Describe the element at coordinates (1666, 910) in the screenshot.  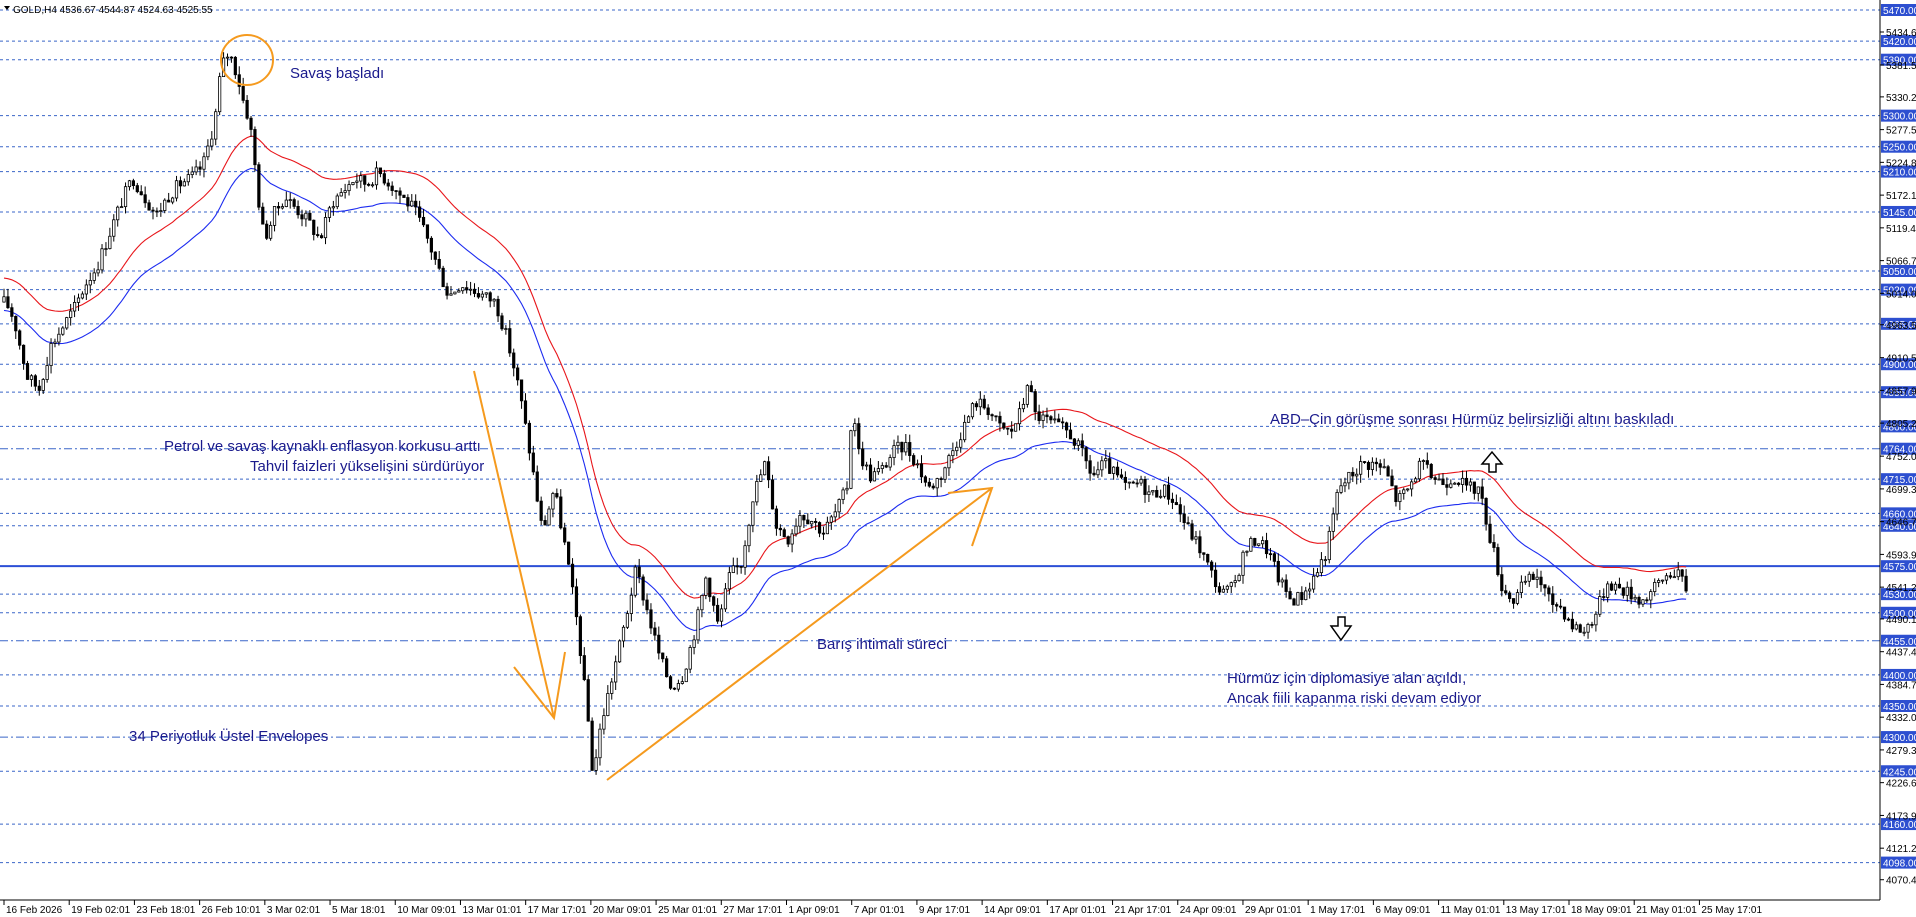
I see `time-tick-label: 21 May 01:01` at that location.